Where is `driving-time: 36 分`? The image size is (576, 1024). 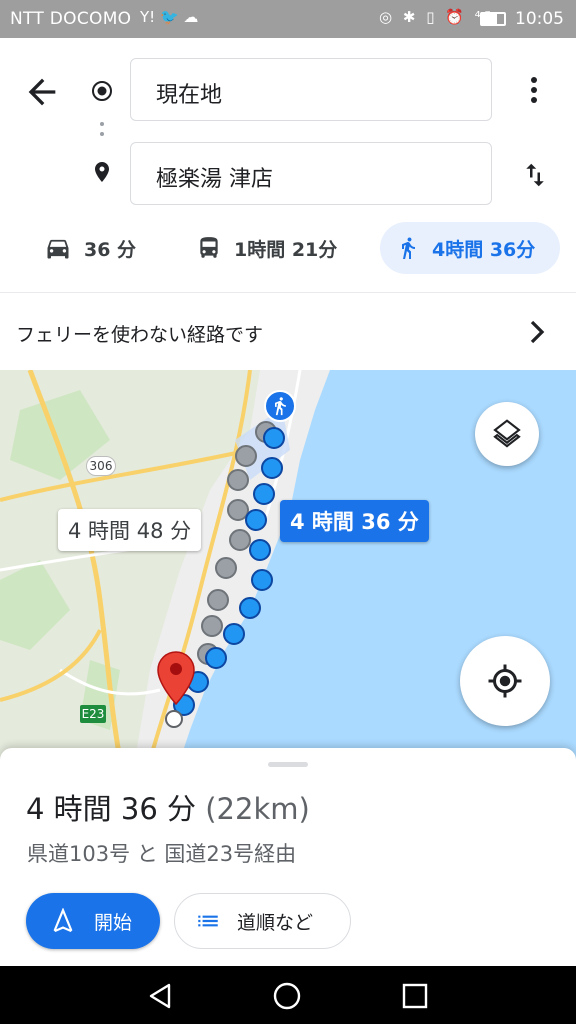
driving-time: 36 分 is located at coordinates (110, 249).